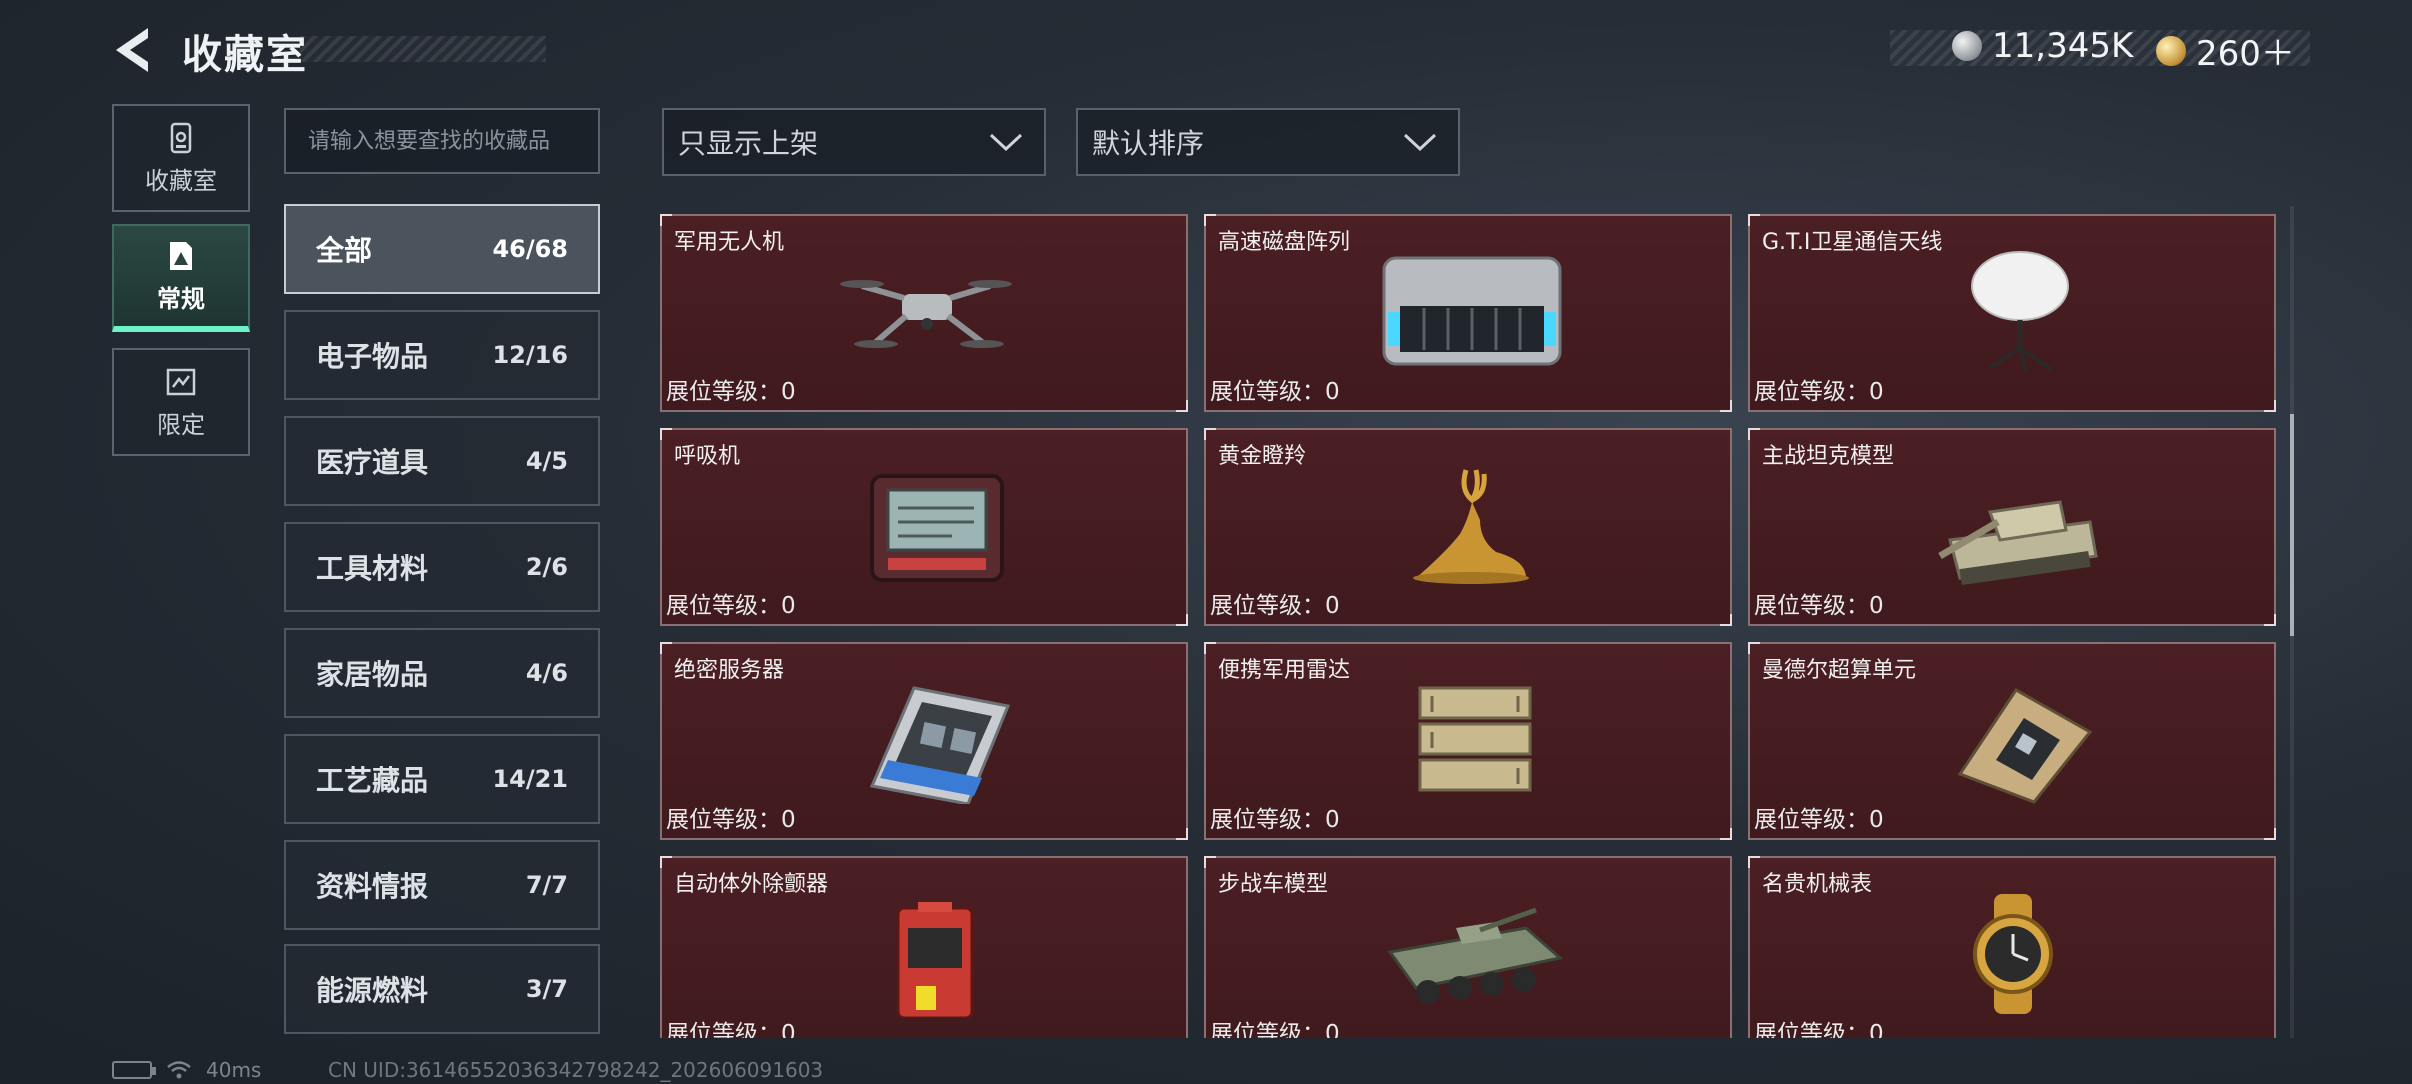 The image size is (2412, 1084). What do you see at coordinates (2013, 954) in the screenshot?
I see `watch-icon` at bounding box center [2013, 954].